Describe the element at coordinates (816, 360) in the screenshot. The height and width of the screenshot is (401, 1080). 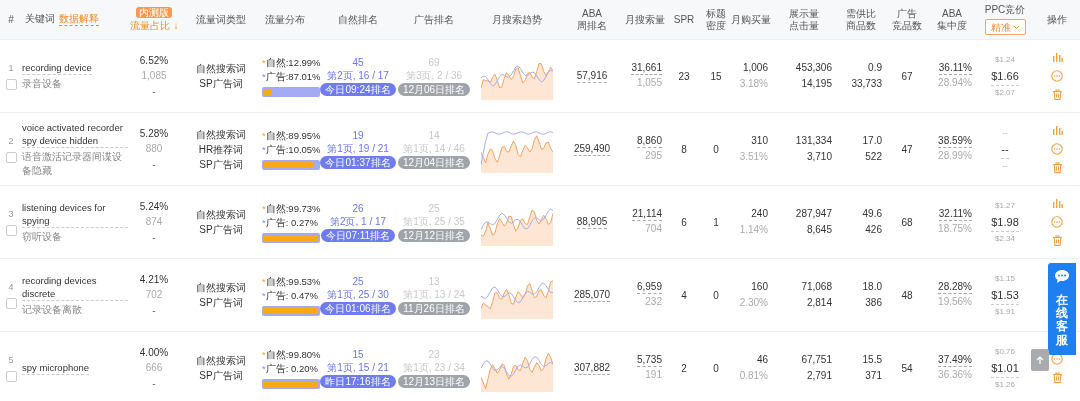
I see `impressions: 67,751` at that location.